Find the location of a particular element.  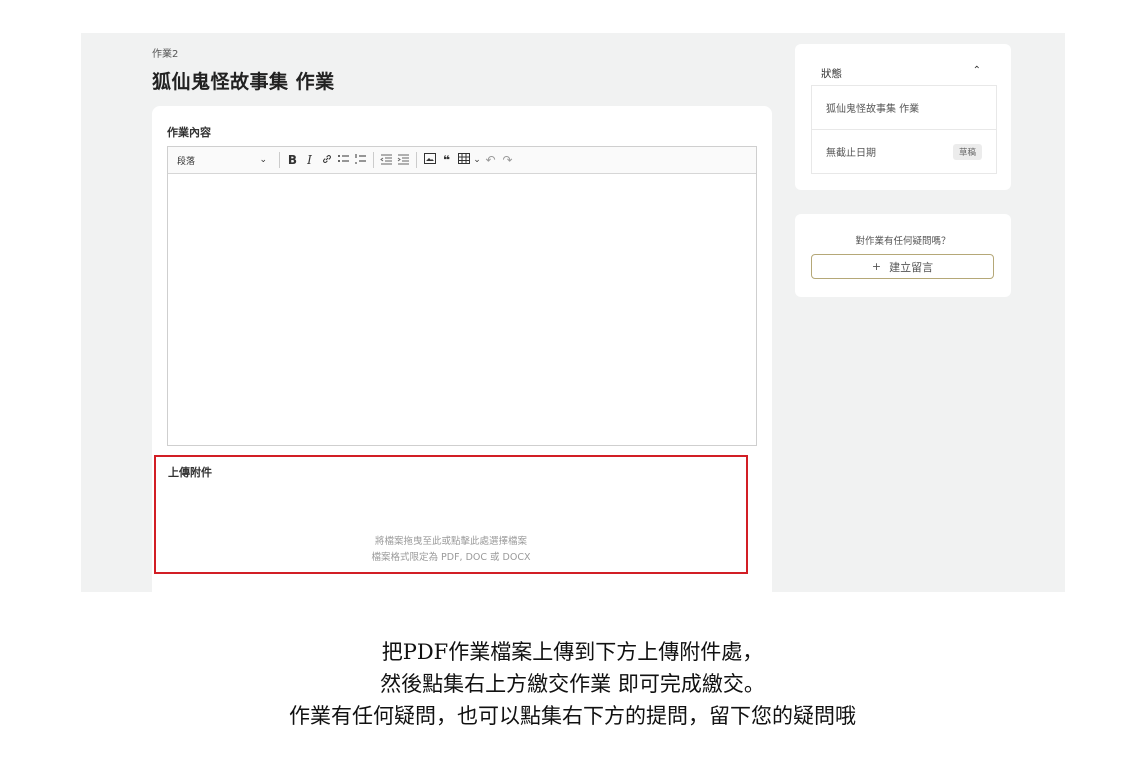

caption-line-1: 把PDF作業檔案上傳到下方上傳附件處， is located at coordinates (572, 652).